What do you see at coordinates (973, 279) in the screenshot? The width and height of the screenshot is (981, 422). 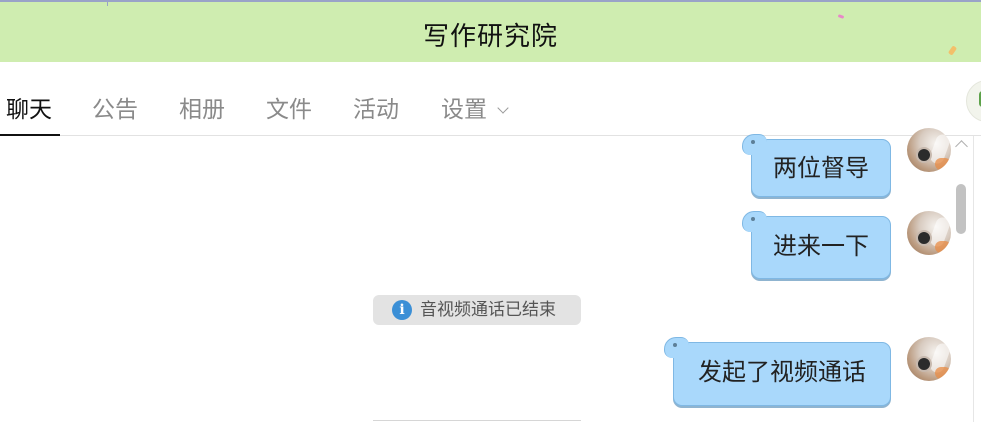 I see `panel-border` at bounding box center [973, 279].